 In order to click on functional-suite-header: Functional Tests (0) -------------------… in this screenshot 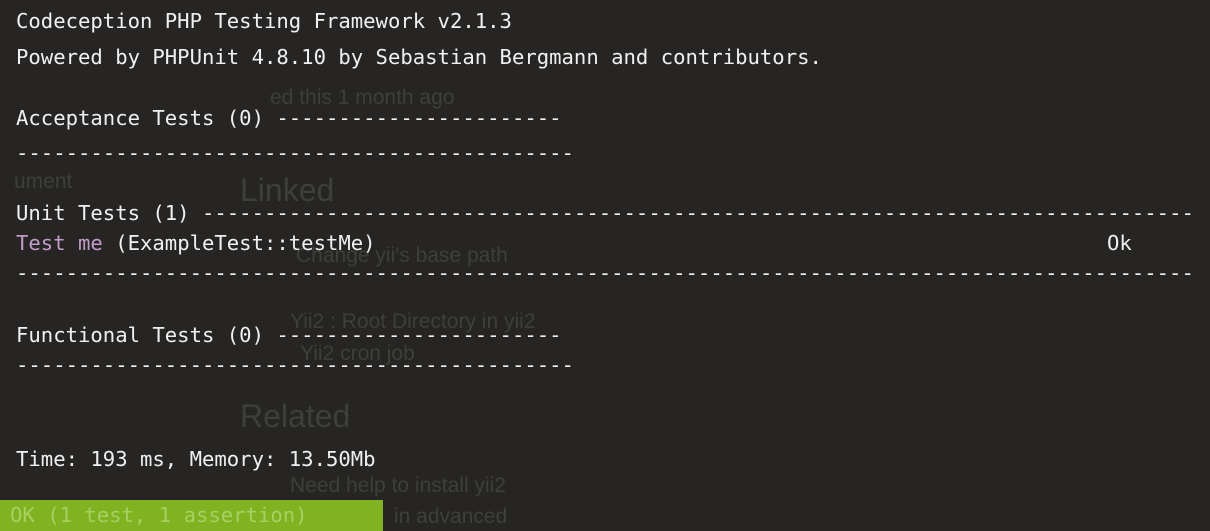, I will do `click(289, 335)`.